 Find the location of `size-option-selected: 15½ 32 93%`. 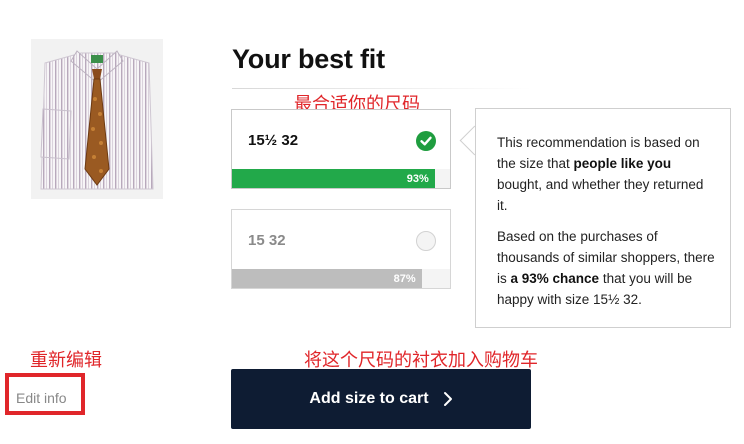

size-option-selected: 15½ 32 93% is located at coordinates (341, 149).